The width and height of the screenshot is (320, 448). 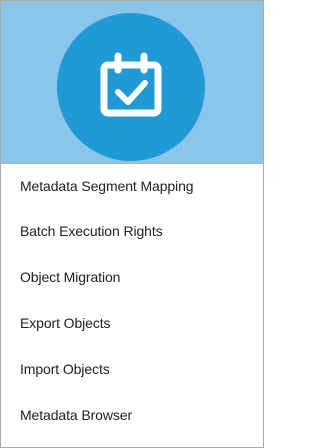 What do you see at coordinates (132, 277) in the screenshot?
I see `menu-item-object-migration: Object Migration` at bounding box center [132, 277].